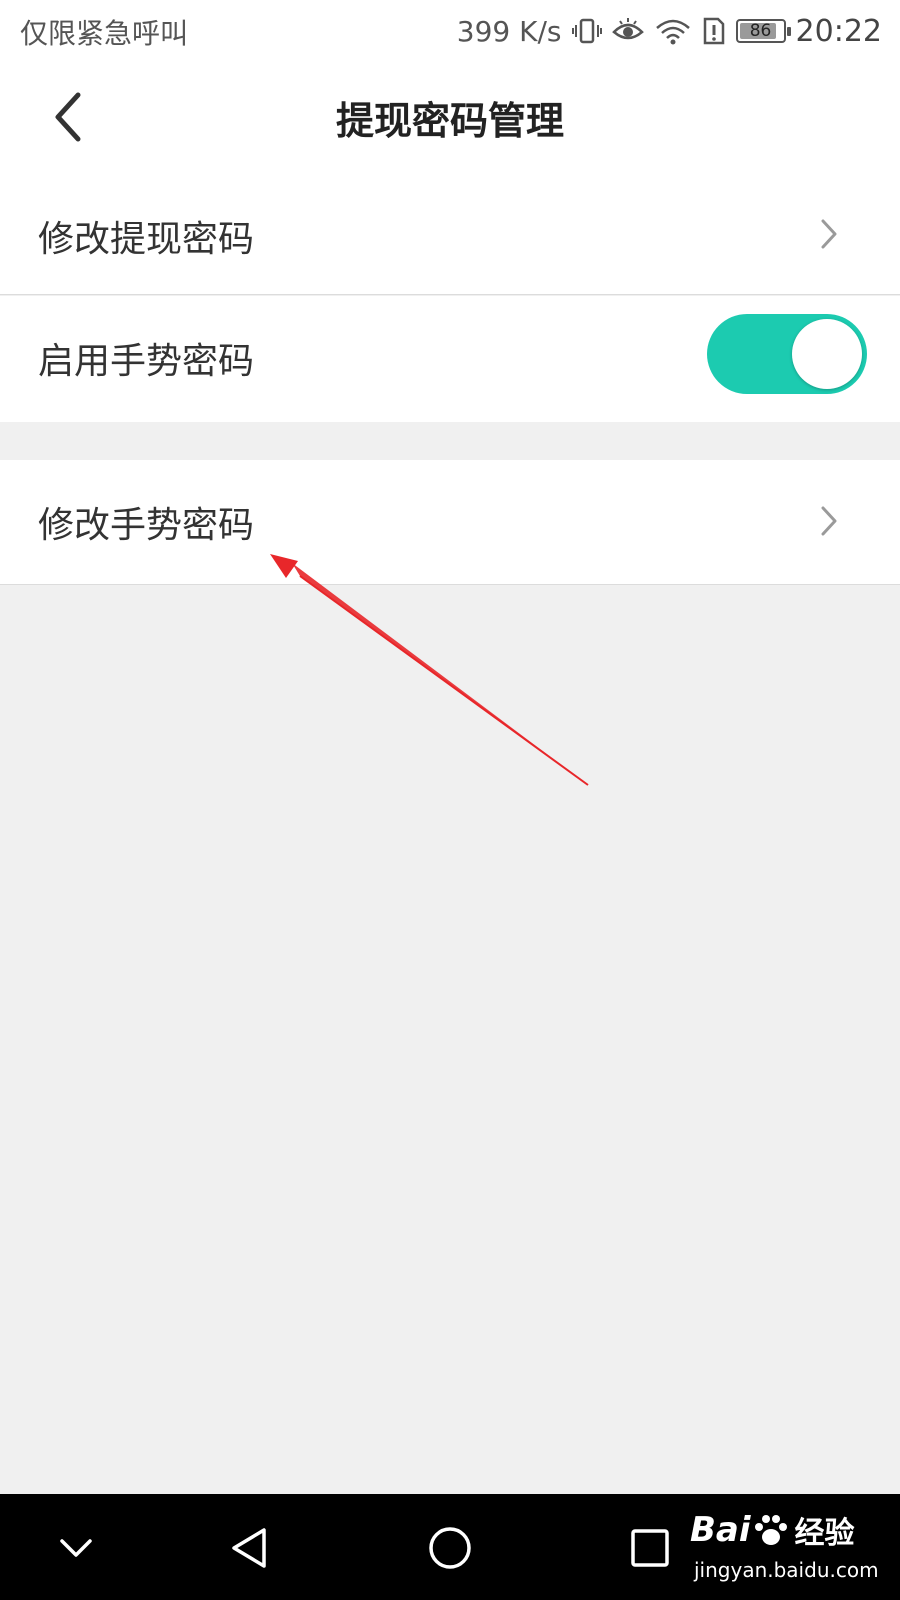 The image size is (900, 1600). I want to click on list-item-label: 修改提现密码, so click(146, 239).